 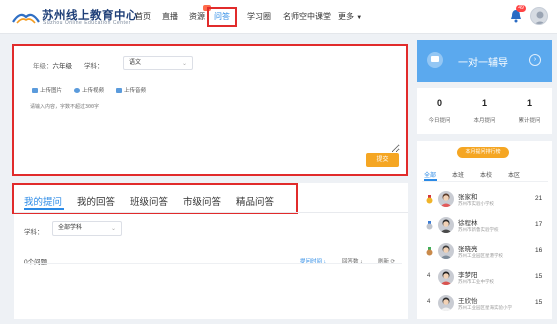 I want to click on grade-label: 年级：, so click(x=43, y=66).